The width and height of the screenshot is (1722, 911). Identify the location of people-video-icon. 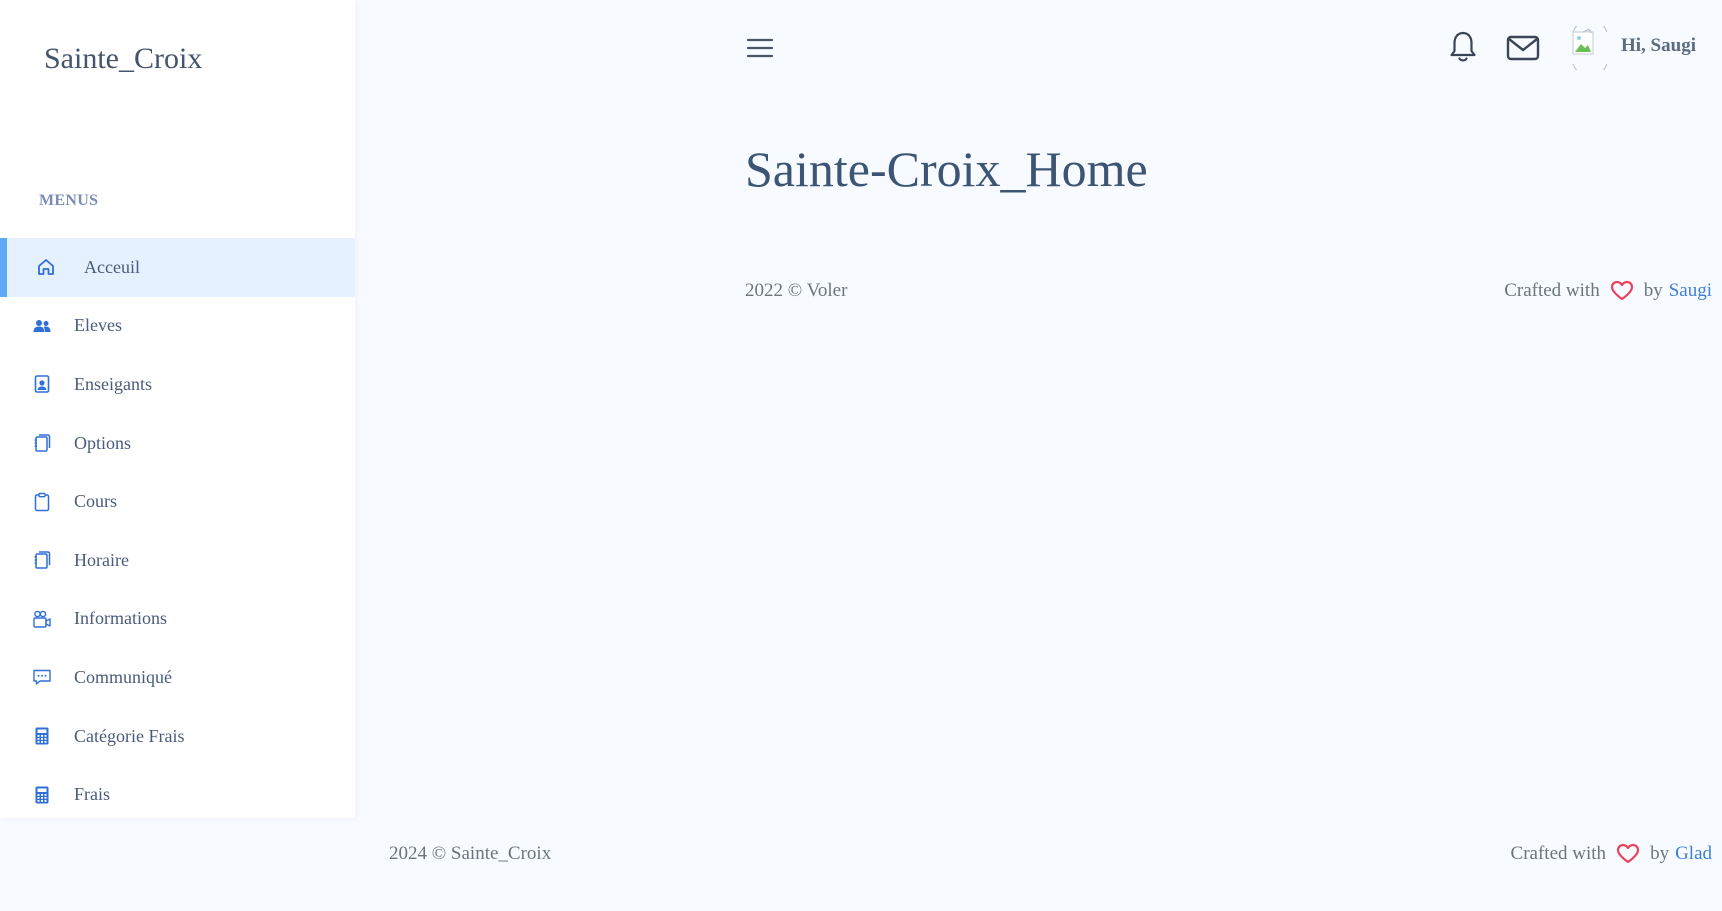
(42, 619).